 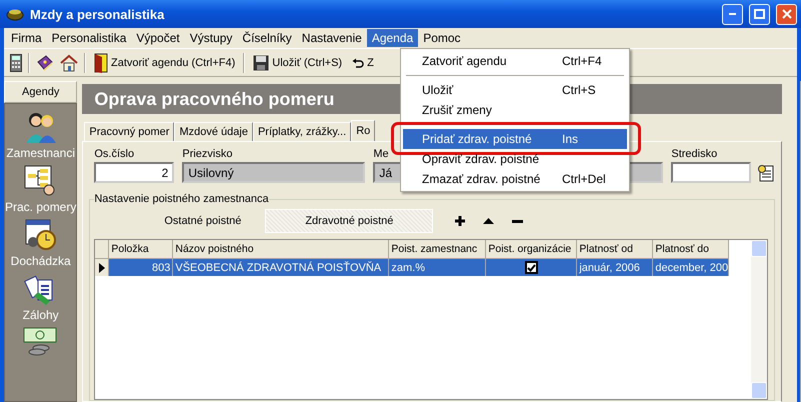 What do you see at coordinates (437, 267) in the screenshot?
I see `table-cell: zam.%` at bounding box center [437, 267].